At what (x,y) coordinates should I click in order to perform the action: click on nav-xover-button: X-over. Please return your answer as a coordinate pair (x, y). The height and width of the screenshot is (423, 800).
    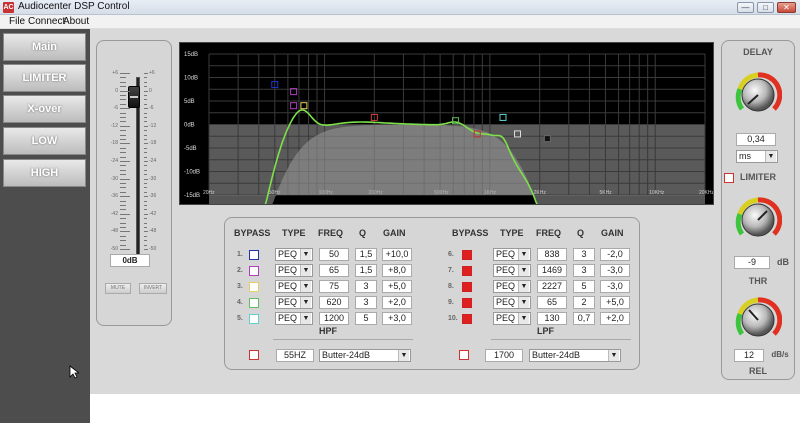
    Looking at the image, I should click on (44, 109).